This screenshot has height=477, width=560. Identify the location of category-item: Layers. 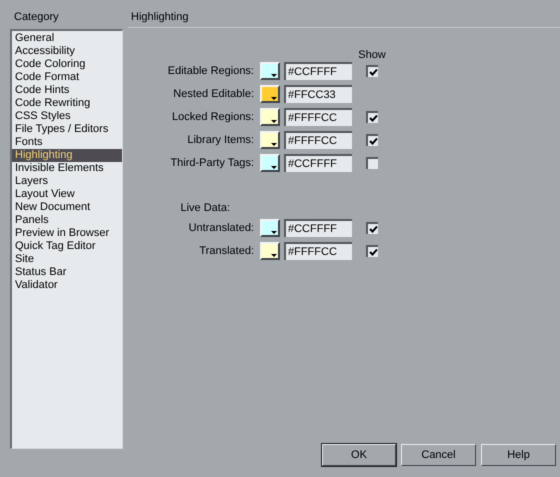
(67, 181).